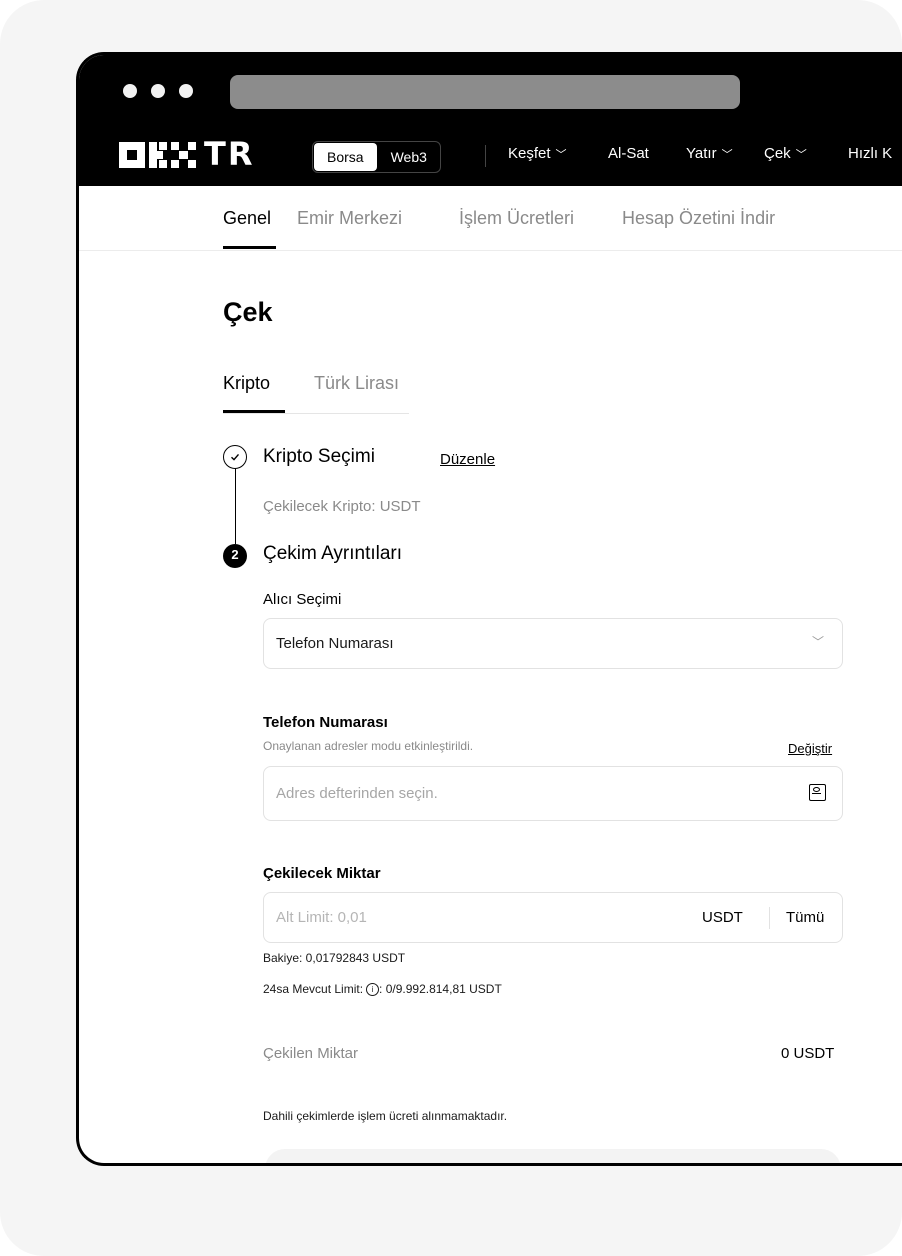 This screenshot has width=902, height=1256. What do you see at coordinates (440, 989) in the screenshot?
I see `limit-value: : 0/9.992.814,81 USDT` at bounding box center [440, 989].